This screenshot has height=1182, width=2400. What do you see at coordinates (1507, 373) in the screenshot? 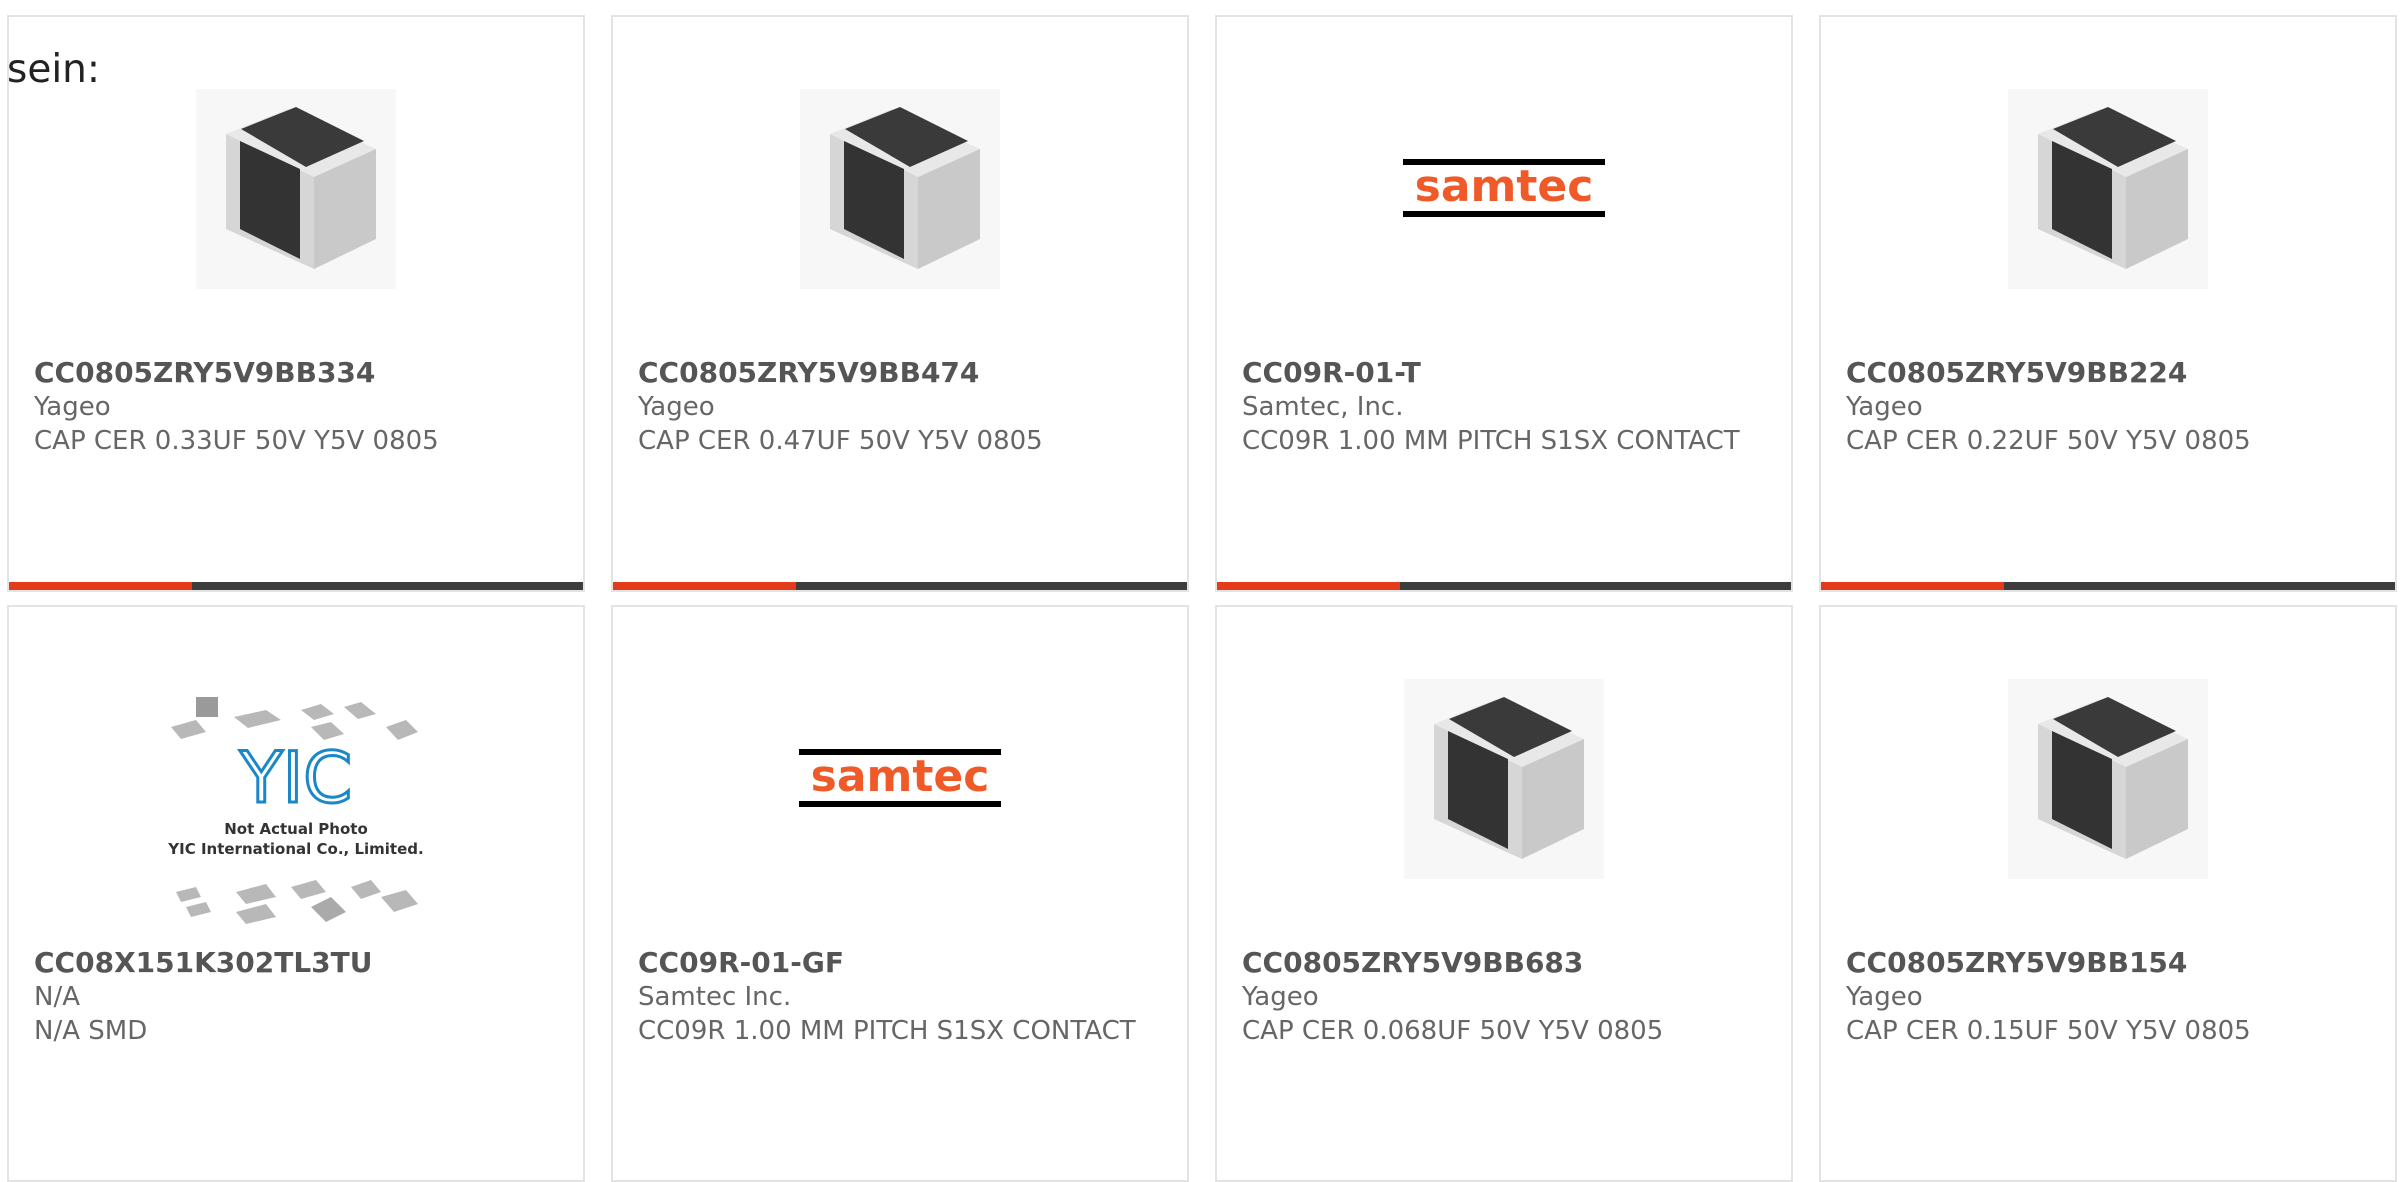
I see `part-number: CC09R-01-T` at bounding box center [1507, 373].